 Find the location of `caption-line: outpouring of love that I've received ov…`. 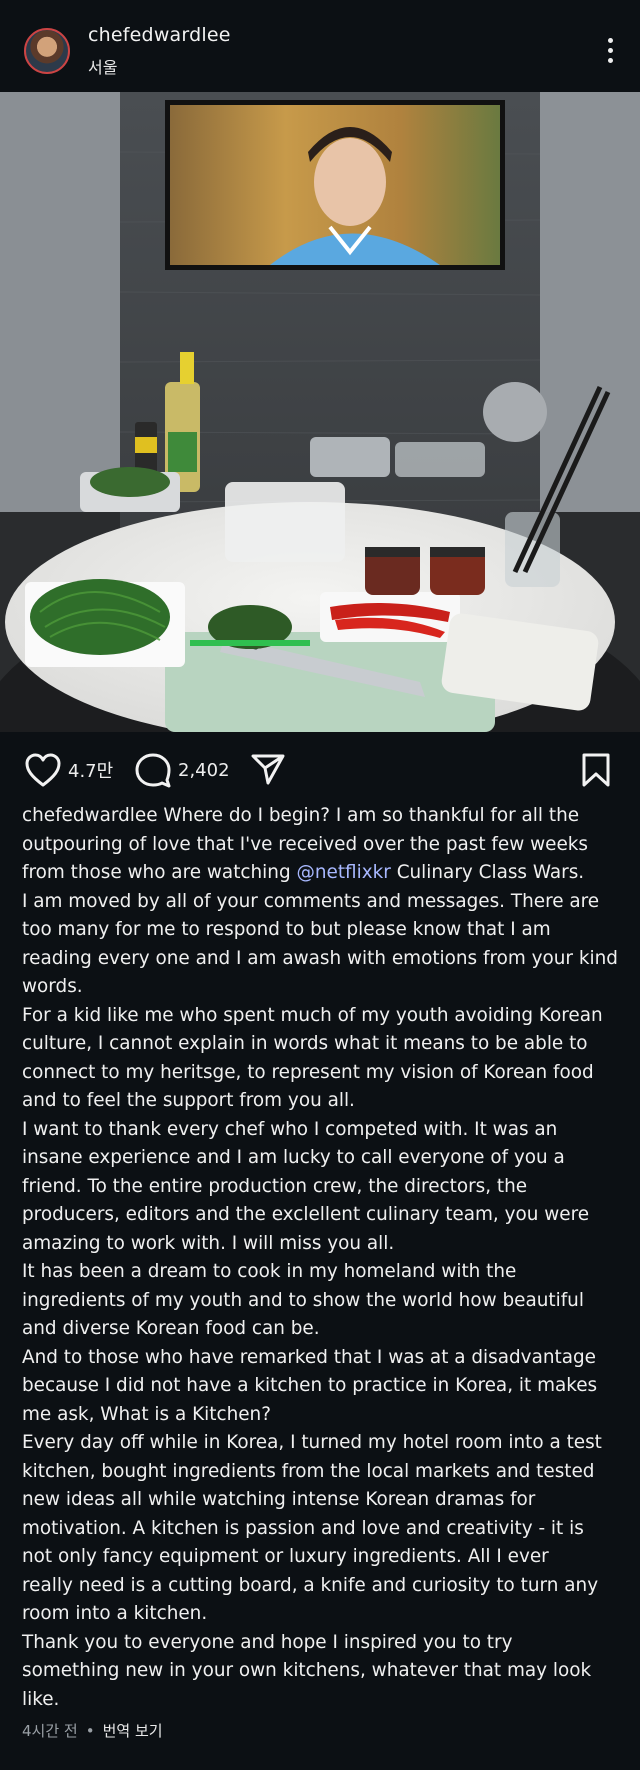

caption-line: outpouring of love that I've received ov… is located at coordinates (305, 844).